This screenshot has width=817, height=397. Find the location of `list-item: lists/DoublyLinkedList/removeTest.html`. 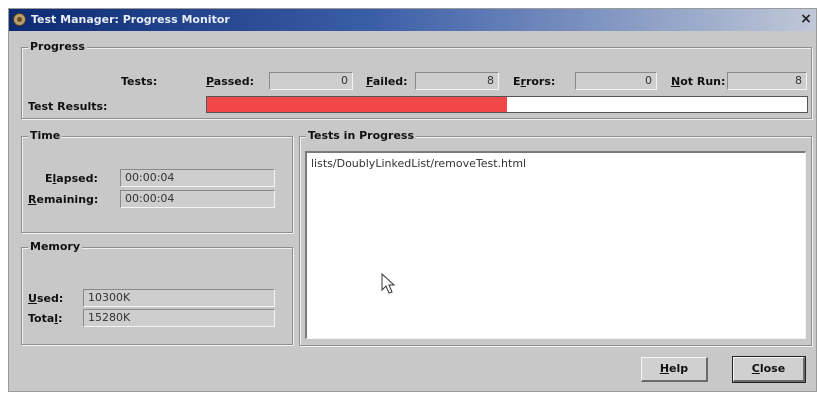

list-item: lists/DoublyLinkedList/removeTest.html is located at coordinates (418, 163).